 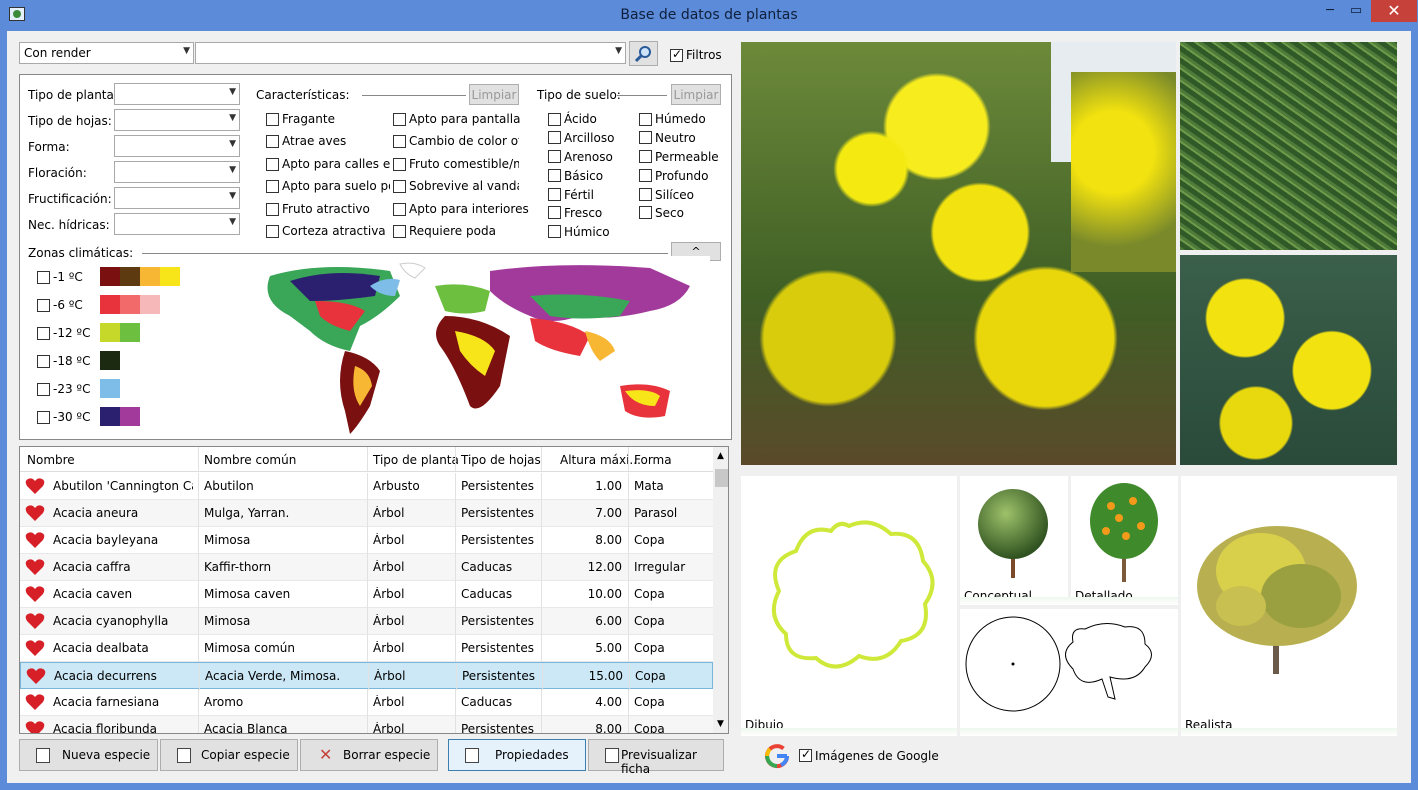 What do you see at coordinates (51, 460) in the screenshot?
I see `column-header-name: Nombre` at bounding box center [51, 460].